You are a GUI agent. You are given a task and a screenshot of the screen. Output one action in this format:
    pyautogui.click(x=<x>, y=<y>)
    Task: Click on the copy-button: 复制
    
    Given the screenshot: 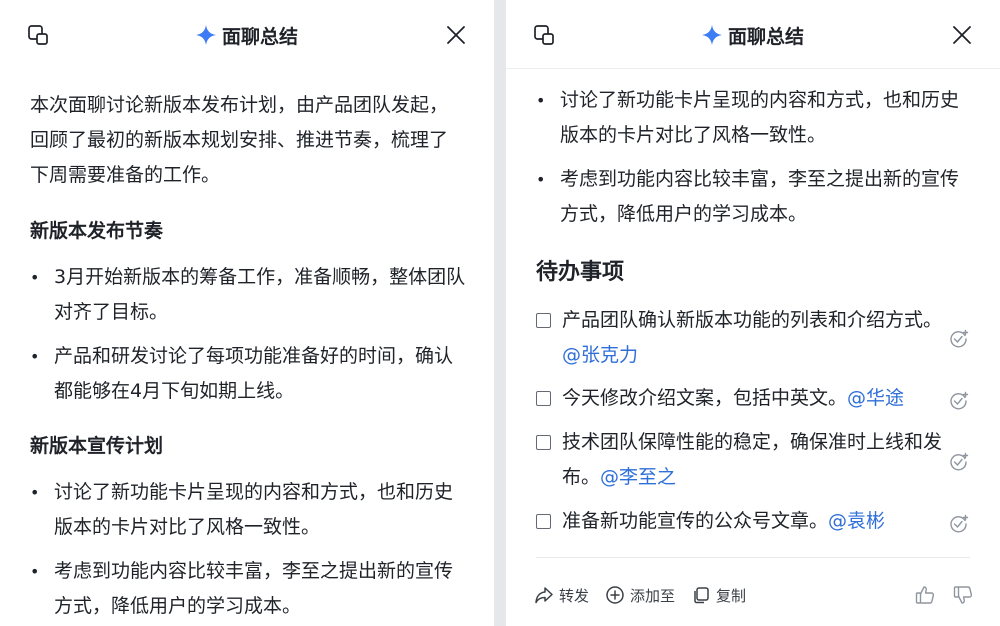 What is the action you would take?
    pyautogui.click(x=718, y=595)
    